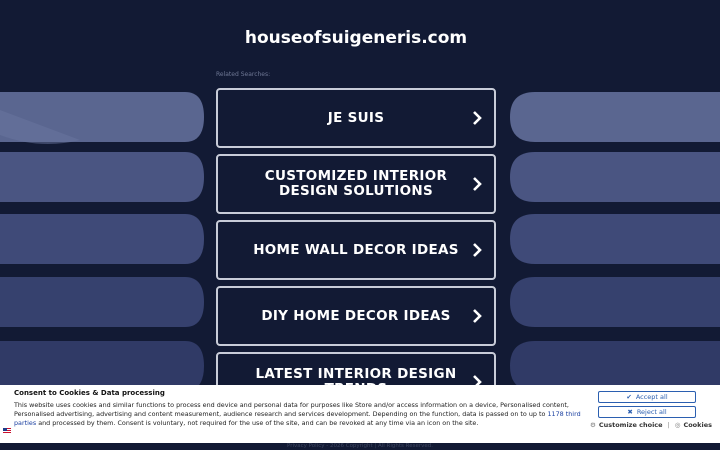 This screenshot has width=720, height=450. I want to click on search-tile-label: DIY HOME DECOR IDEAS, so click(356, 315).